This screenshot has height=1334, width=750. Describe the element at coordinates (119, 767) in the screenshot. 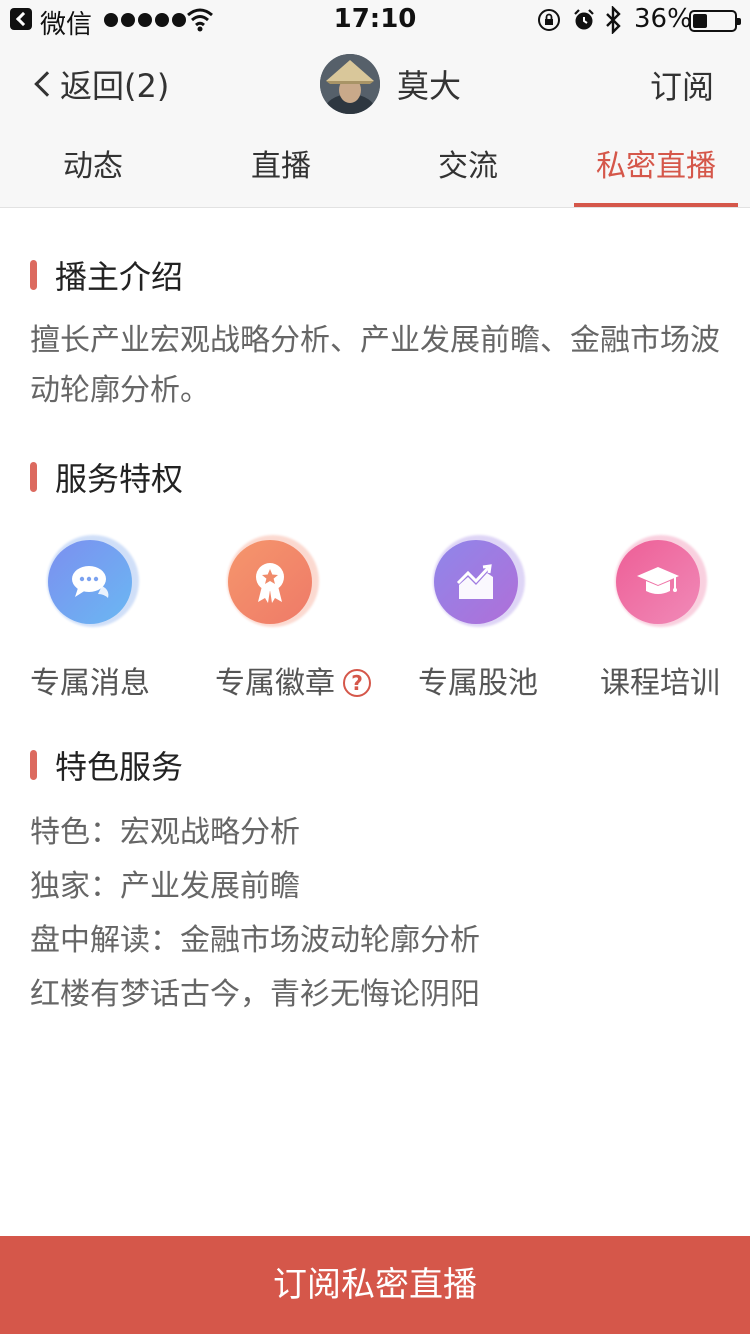

I see `section-title: 特色服务` at that location.